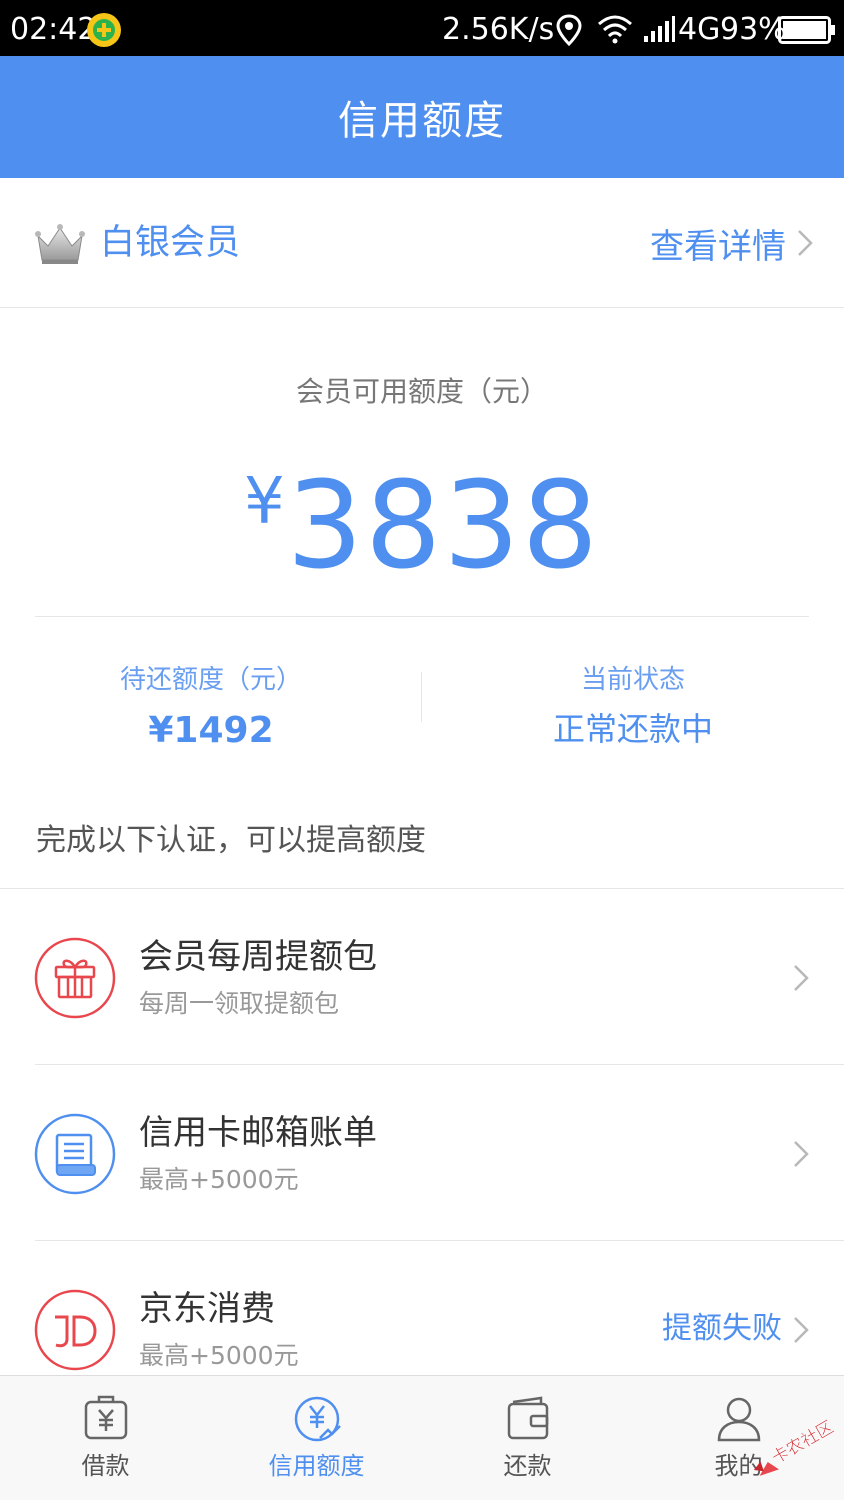 The height and width of the screenshot is (1501, 844). I want to click on nav-credit-limit: 信用额度, so click(316, 1438).